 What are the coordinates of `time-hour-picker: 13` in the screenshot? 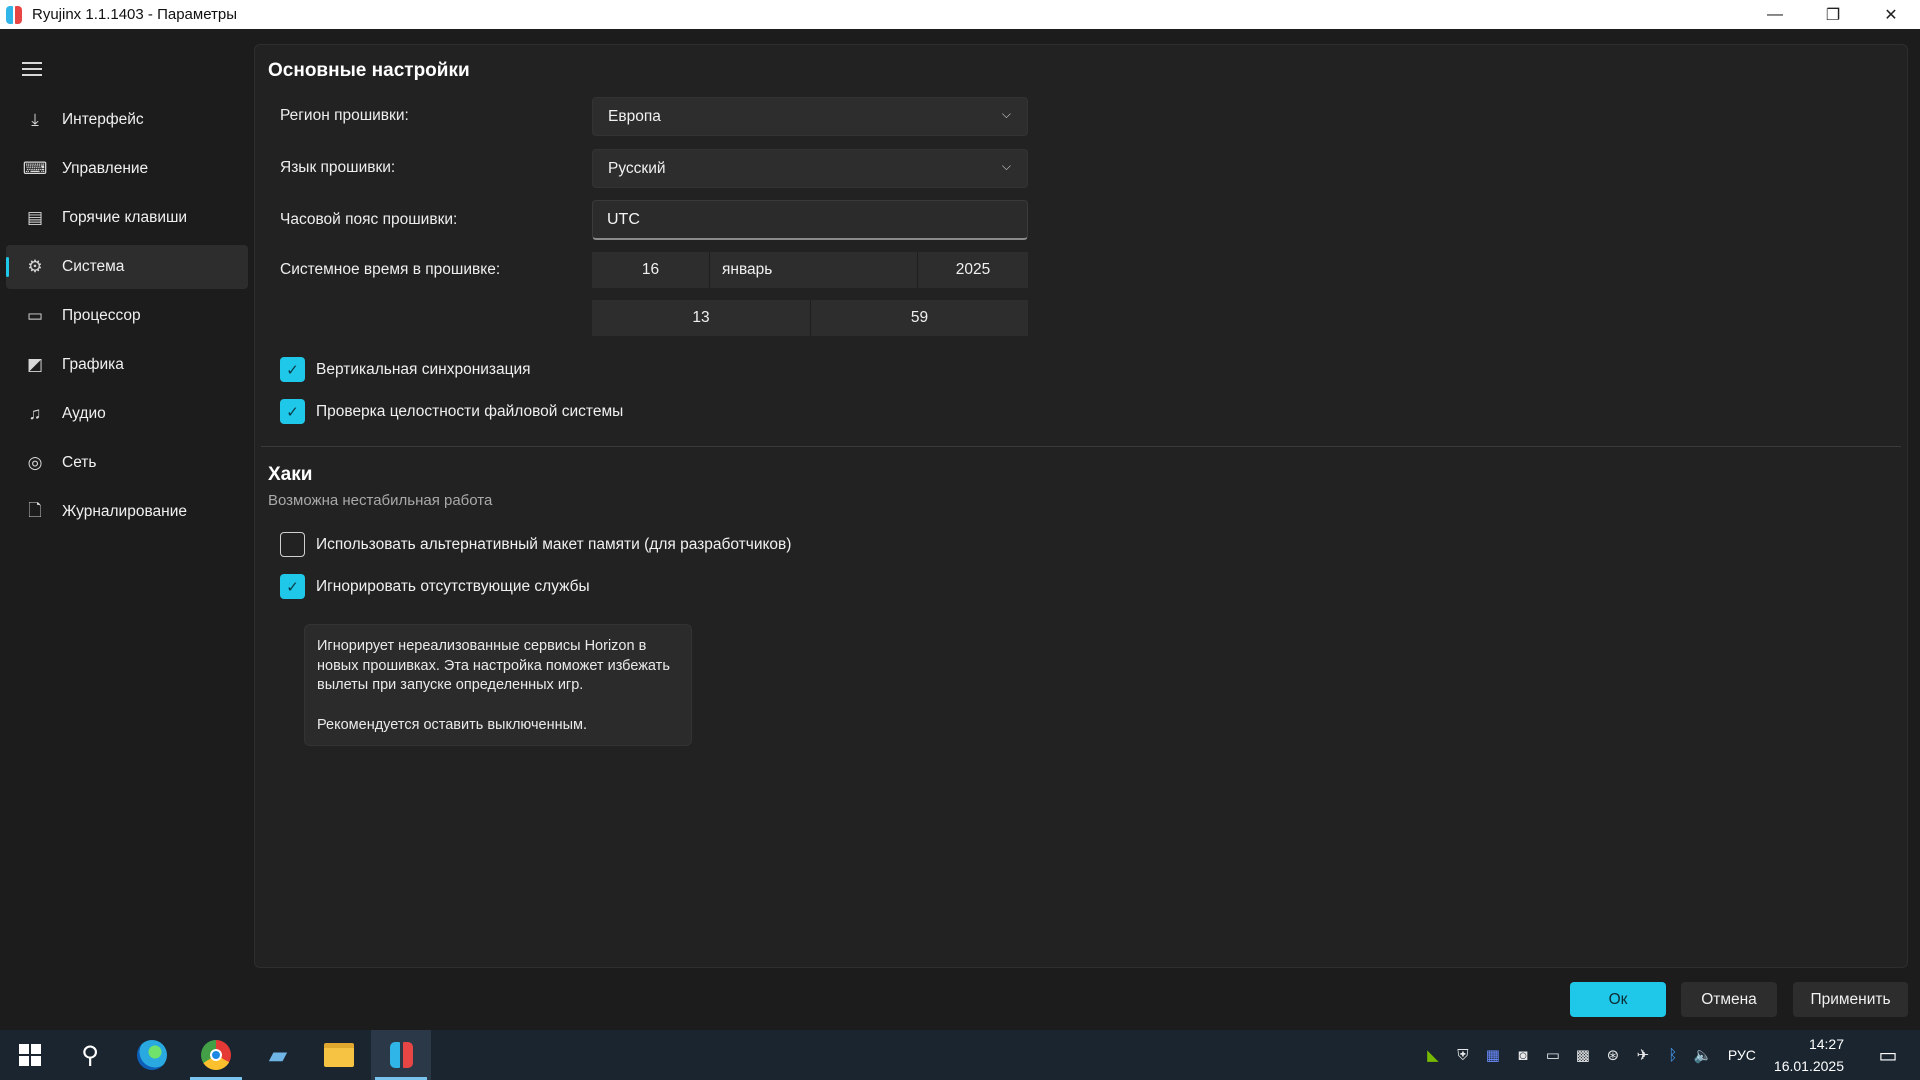 It's located at (701, 318).